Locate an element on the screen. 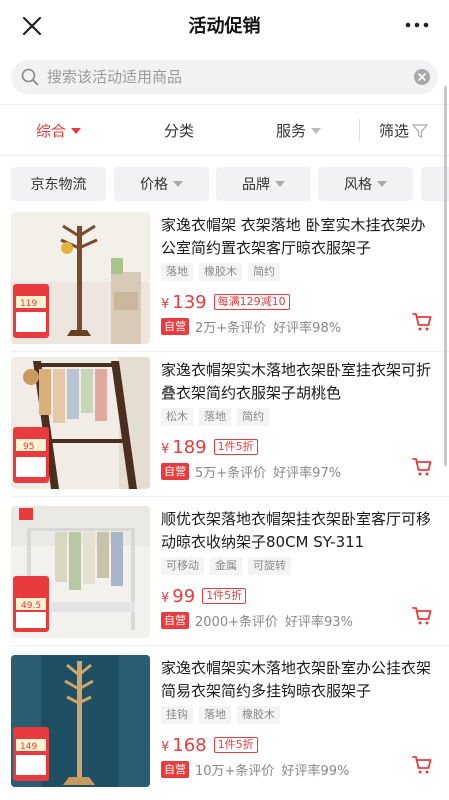  product-name: 家逸衣帽架 衣架落地 卧室实木挂衣架办公室简约置衣架客厅晾衣服架子 is located at coordinates (299, 237).